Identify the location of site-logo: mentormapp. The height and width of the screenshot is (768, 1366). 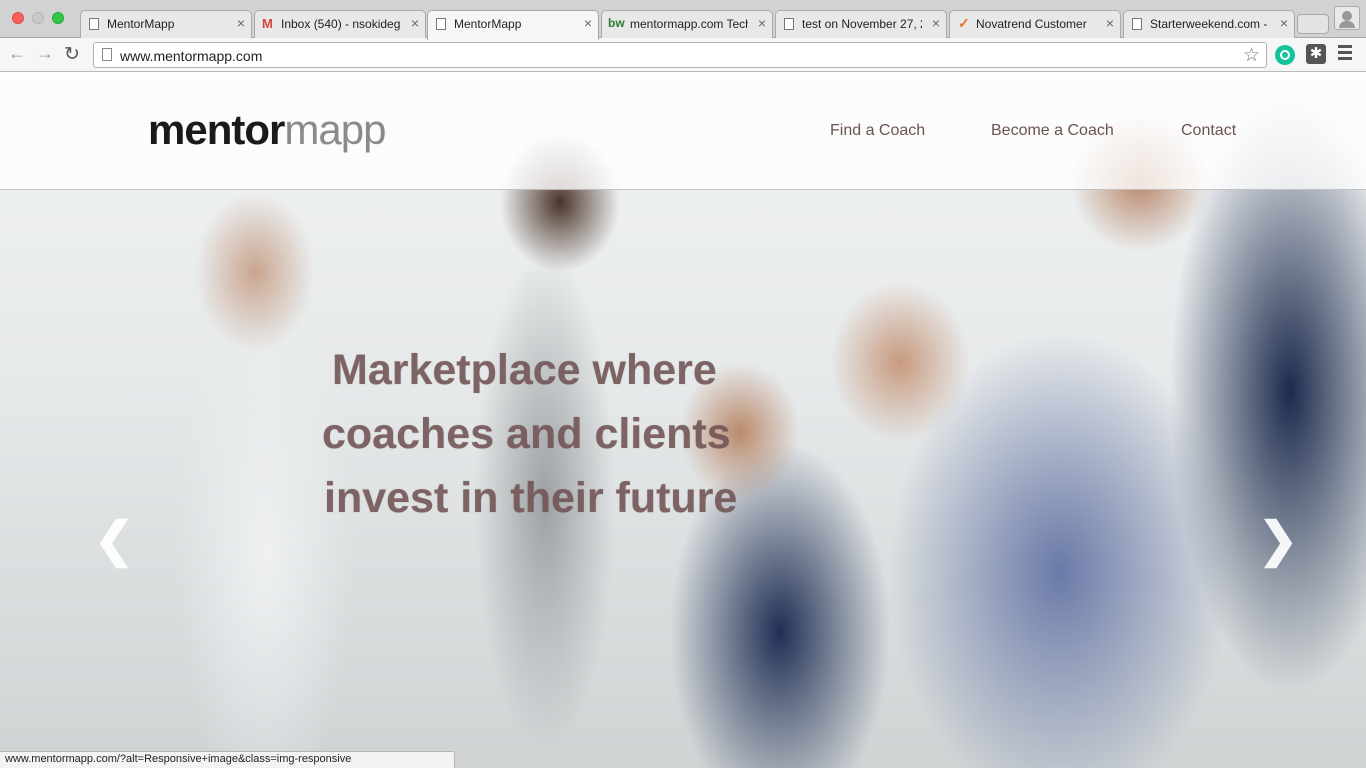
(267, 130).